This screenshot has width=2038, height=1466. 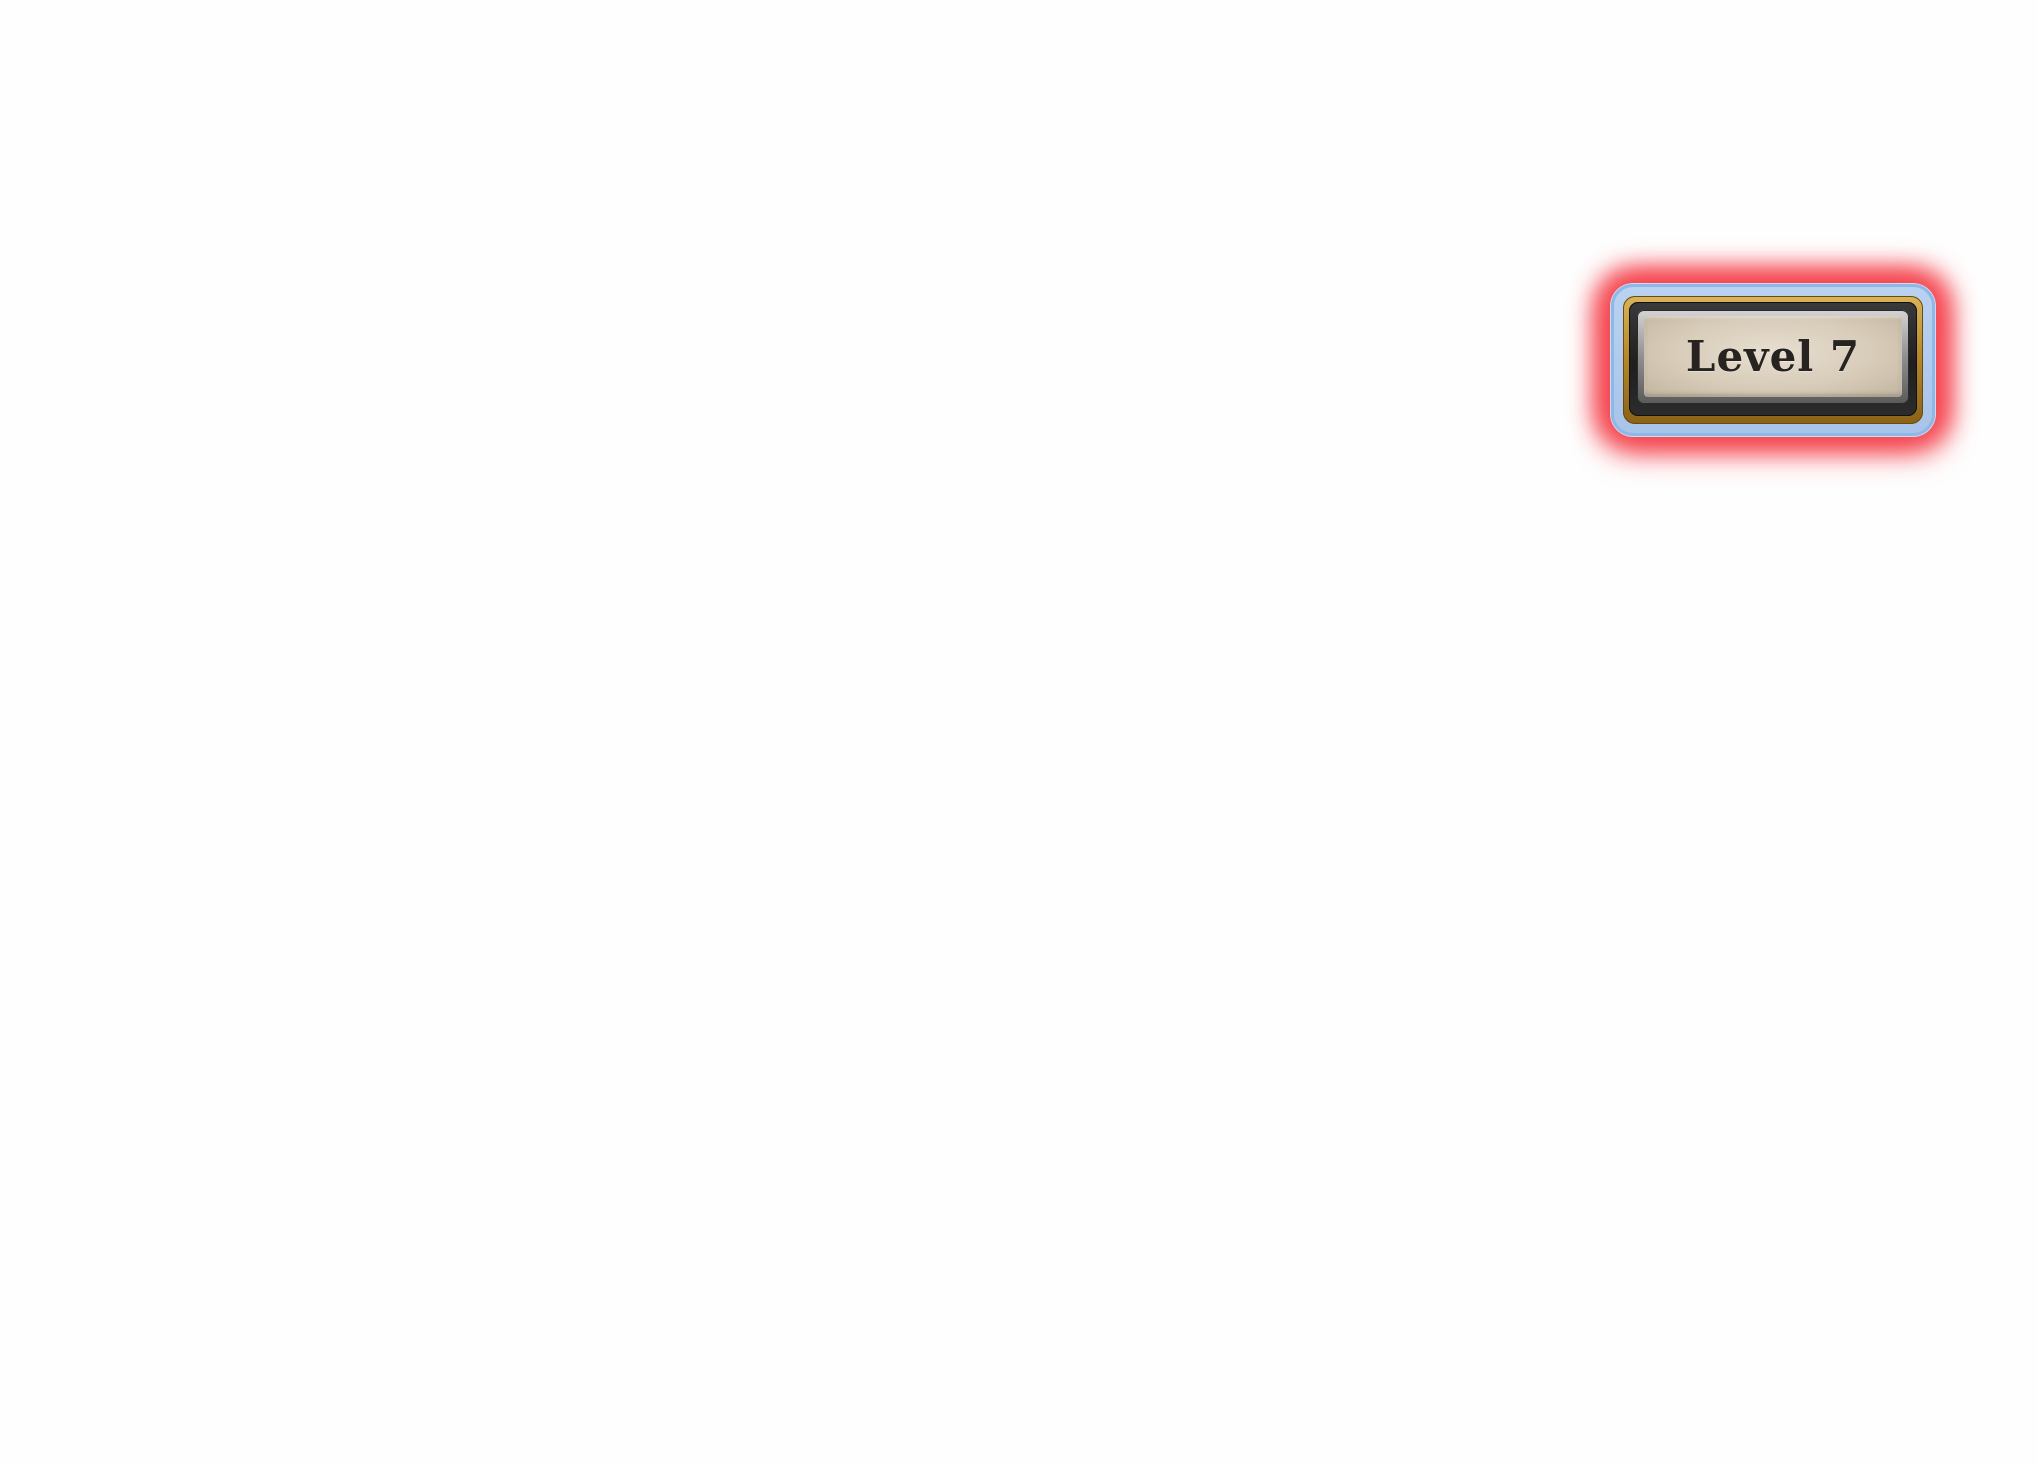 I want to click on level-label: Level 7, so click(x=1773, y=356).